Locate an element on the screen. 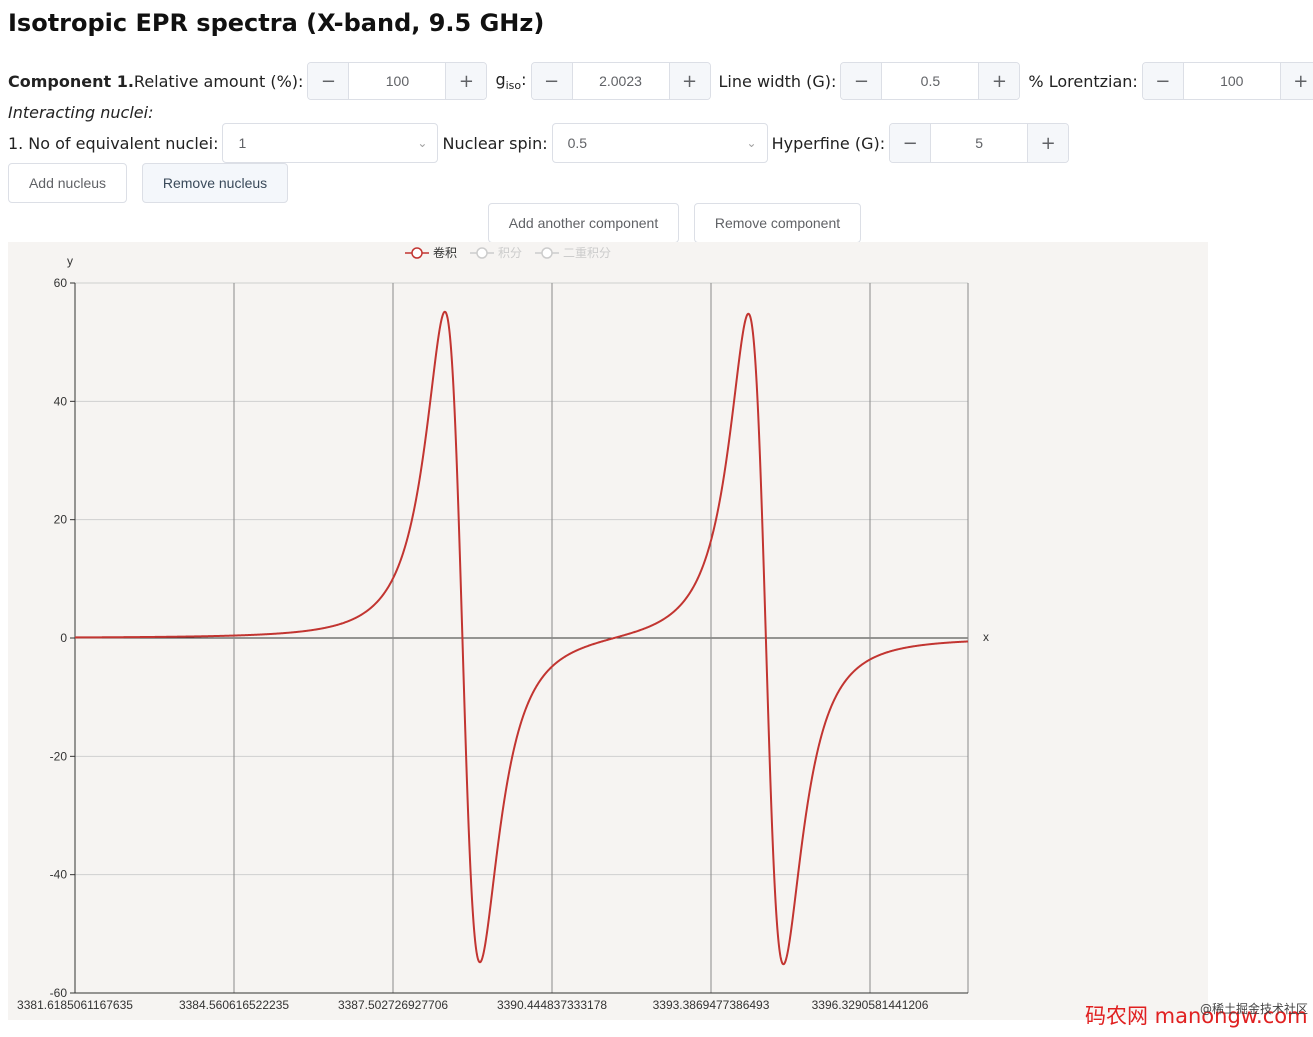 This screenshot has height=1037, width=1313. x-tick-label: 3381.6185061167635 is located at coordinates (75, 1005).